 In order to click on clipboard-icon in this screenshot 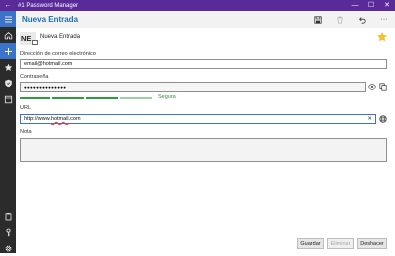, I will do `click(8, 216)`.